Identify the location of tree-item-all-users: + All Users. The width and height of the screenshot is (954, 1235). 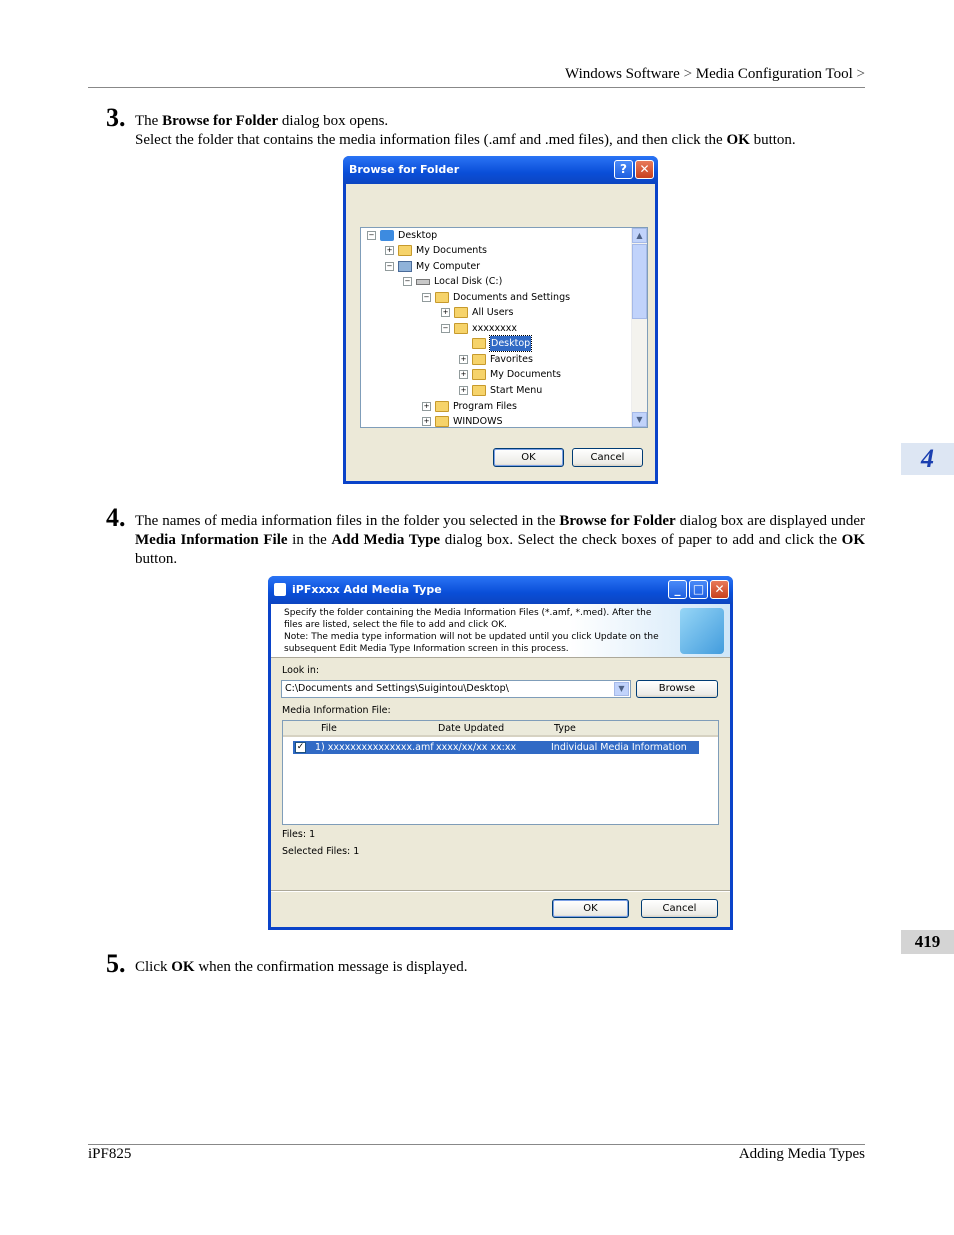
(477, 312).